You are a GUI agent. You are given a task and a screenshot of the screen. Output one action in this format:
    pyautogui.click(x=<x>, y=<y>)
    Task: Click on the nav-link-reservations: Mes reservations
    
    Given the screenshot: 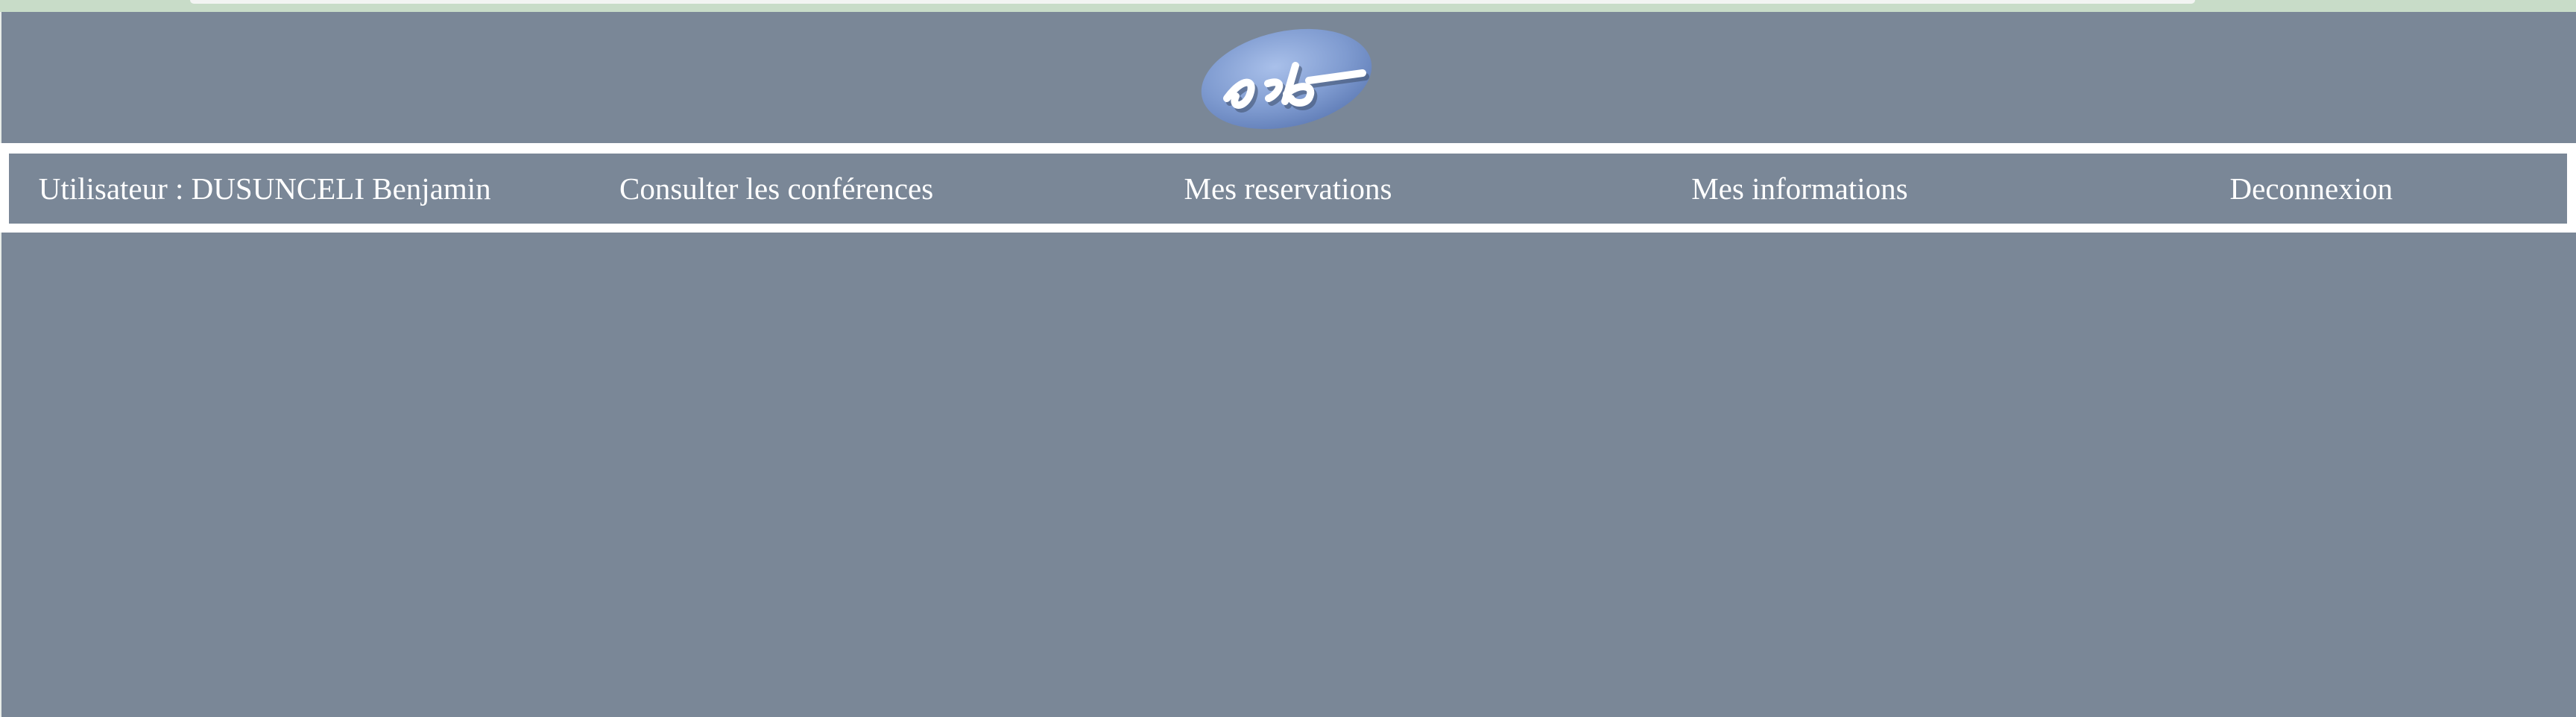 What is the action you would take?
    pyautogui.click(x=1288, y=189)
    